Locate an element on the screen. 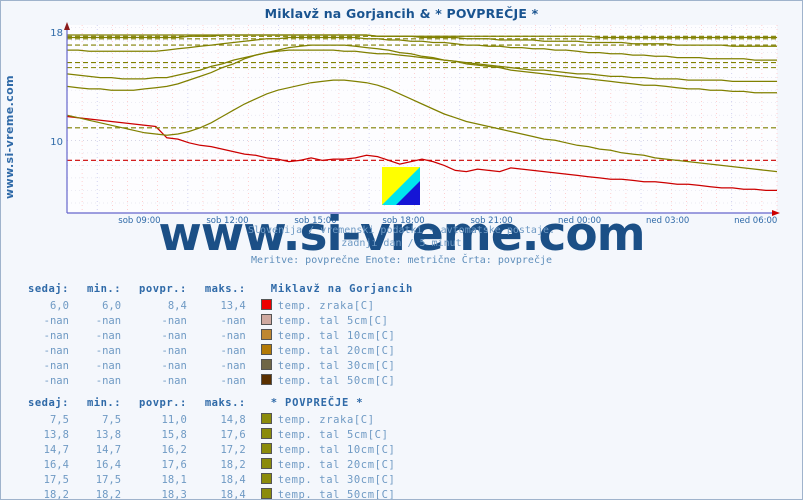 The width and height of the screenshot is (803, 500). page-title: Miklavž na Gorjancih & * POVPREČJE * is located at coordinates (401, 13).